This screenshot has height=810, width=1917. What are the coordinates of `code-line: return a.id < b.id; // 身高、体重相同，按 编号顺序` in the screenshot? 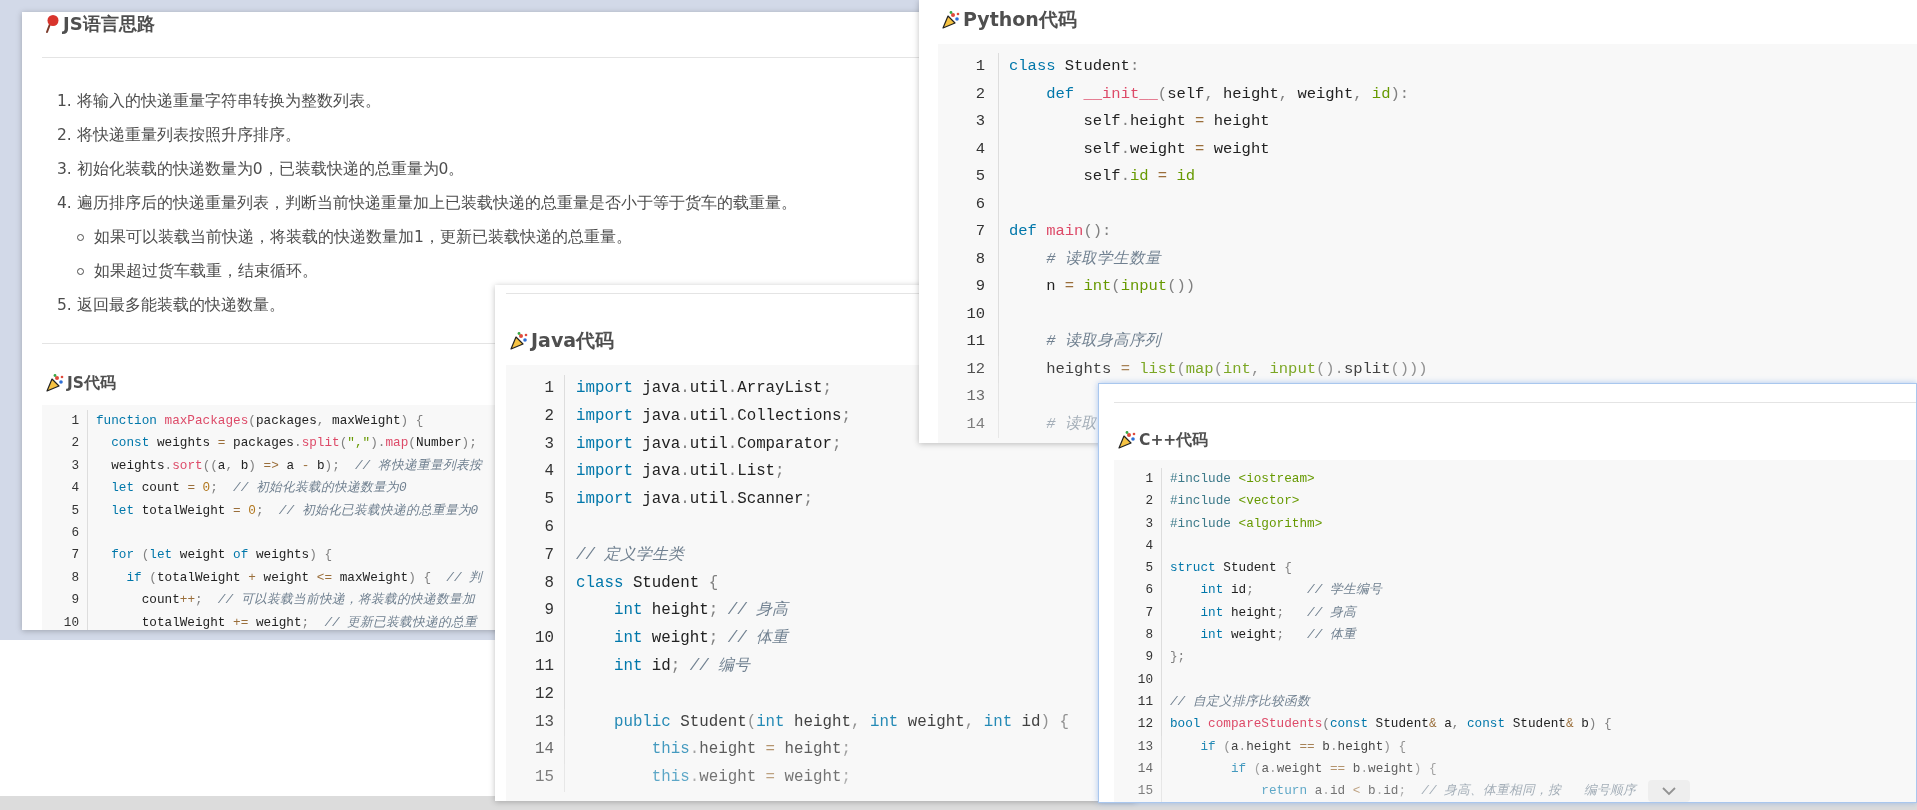 It's located at (1448, 791).